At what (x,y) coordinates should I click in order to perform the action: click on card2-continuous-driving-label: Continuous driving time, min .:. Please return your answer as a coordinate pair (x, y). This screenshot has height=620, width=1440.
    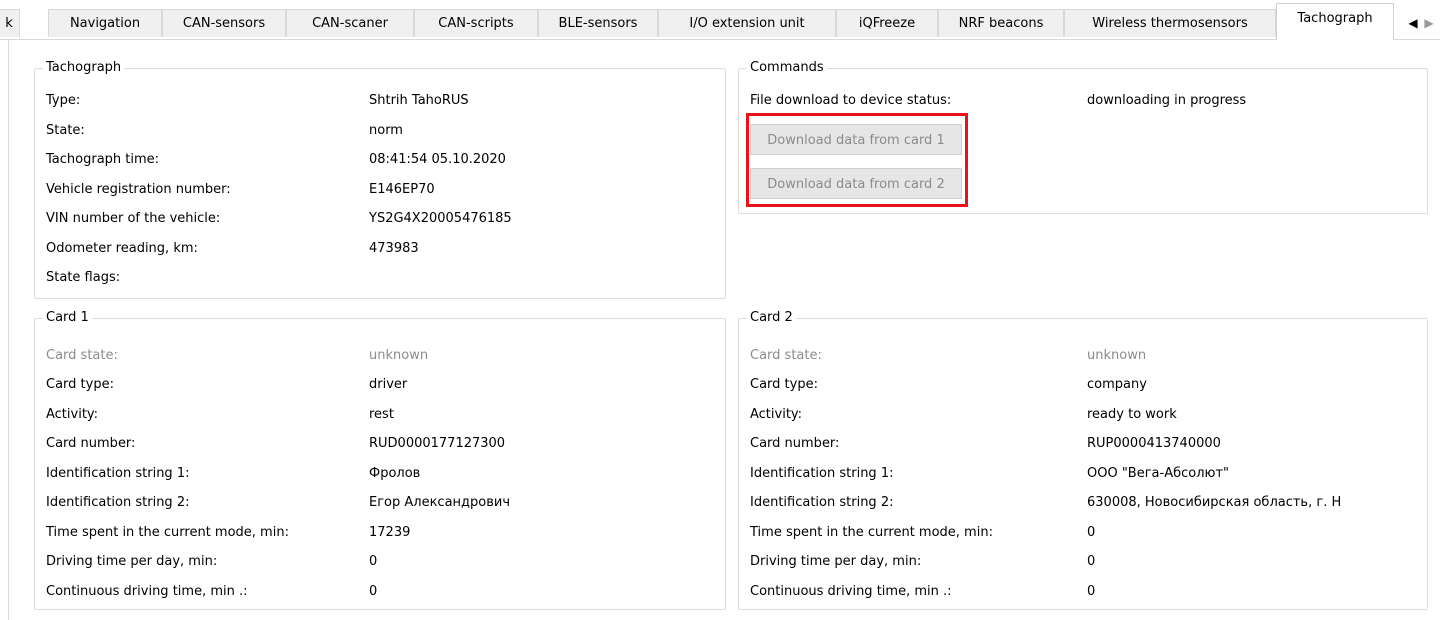
    Looking at the image, I should click on (851, 591).